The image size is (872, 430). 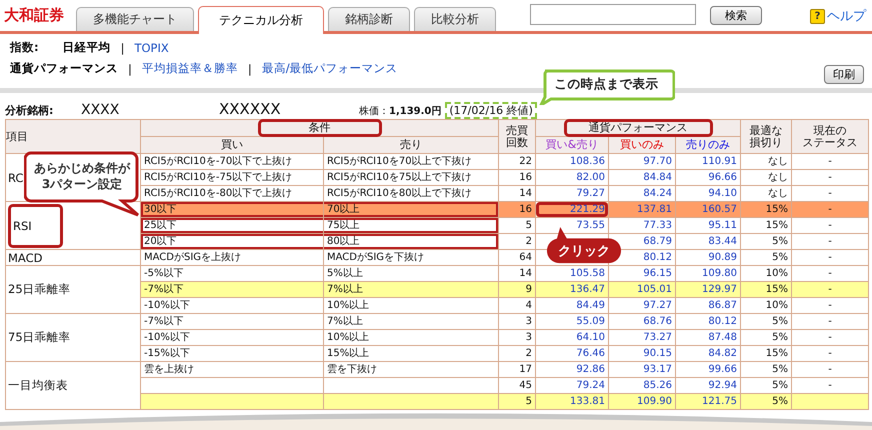 I want to click on performance-value: 94.10, so click(x=722, y=193).